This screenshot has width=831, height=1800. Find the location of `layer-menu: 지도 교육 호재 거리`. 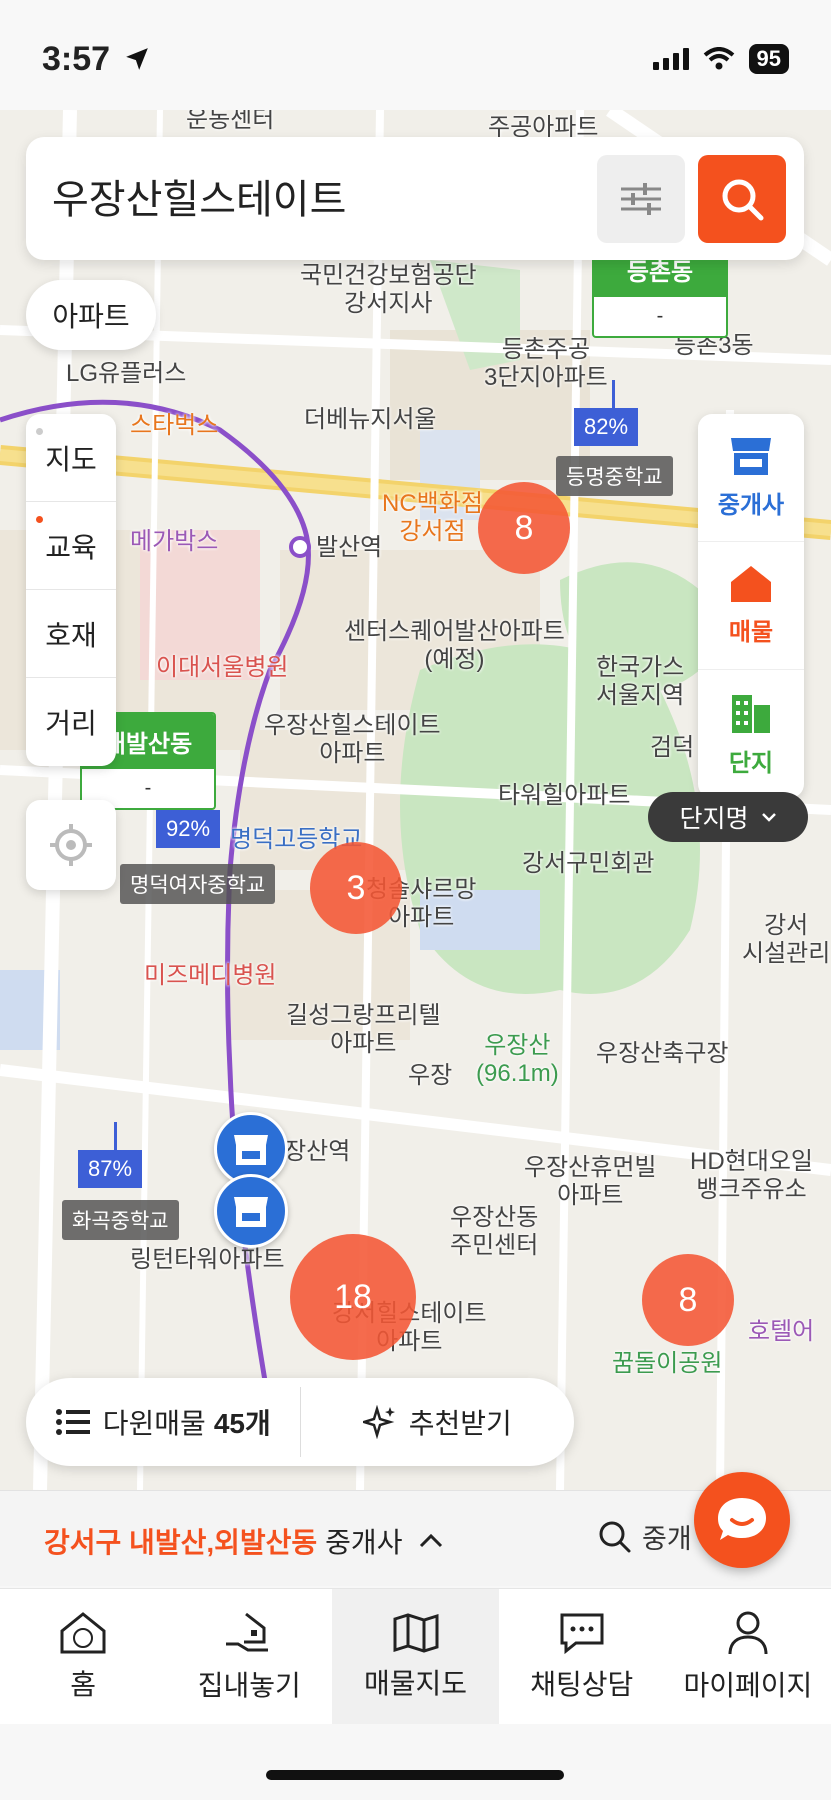

layer-menu: 지도 교육 호재 거리 is located at coordinates (71, 590).